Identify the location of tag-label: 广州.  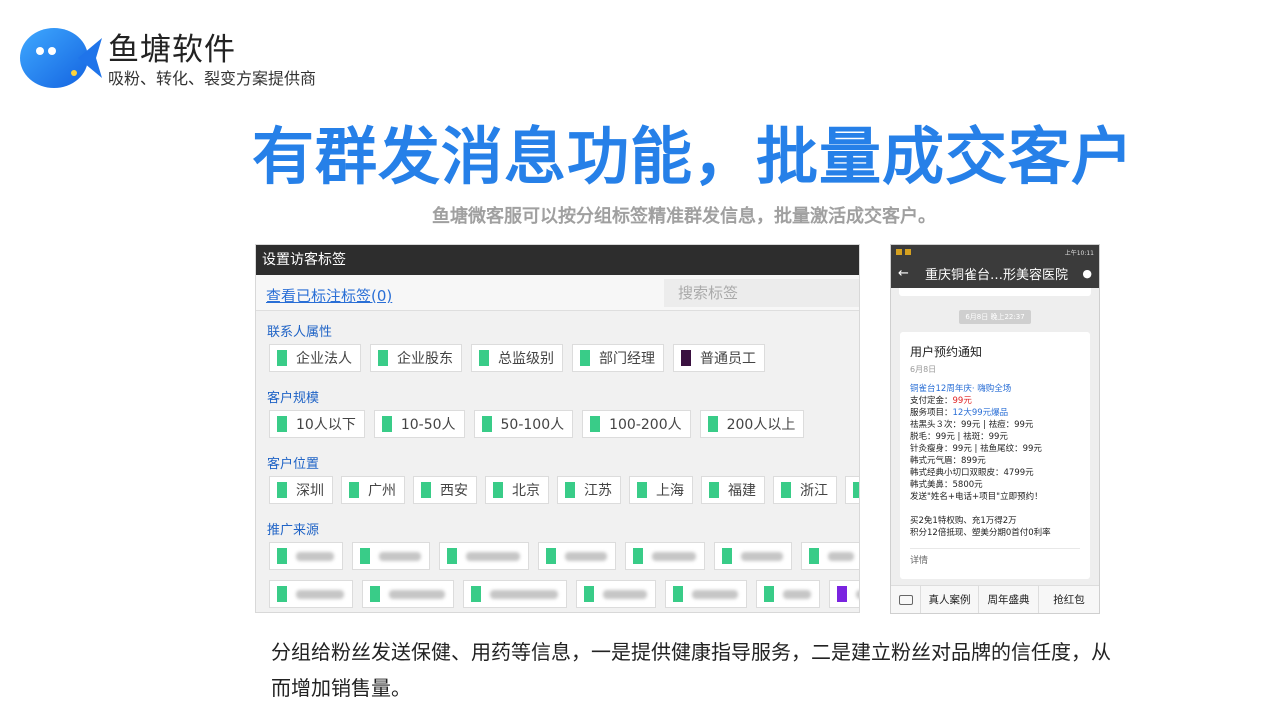
(382, 491).